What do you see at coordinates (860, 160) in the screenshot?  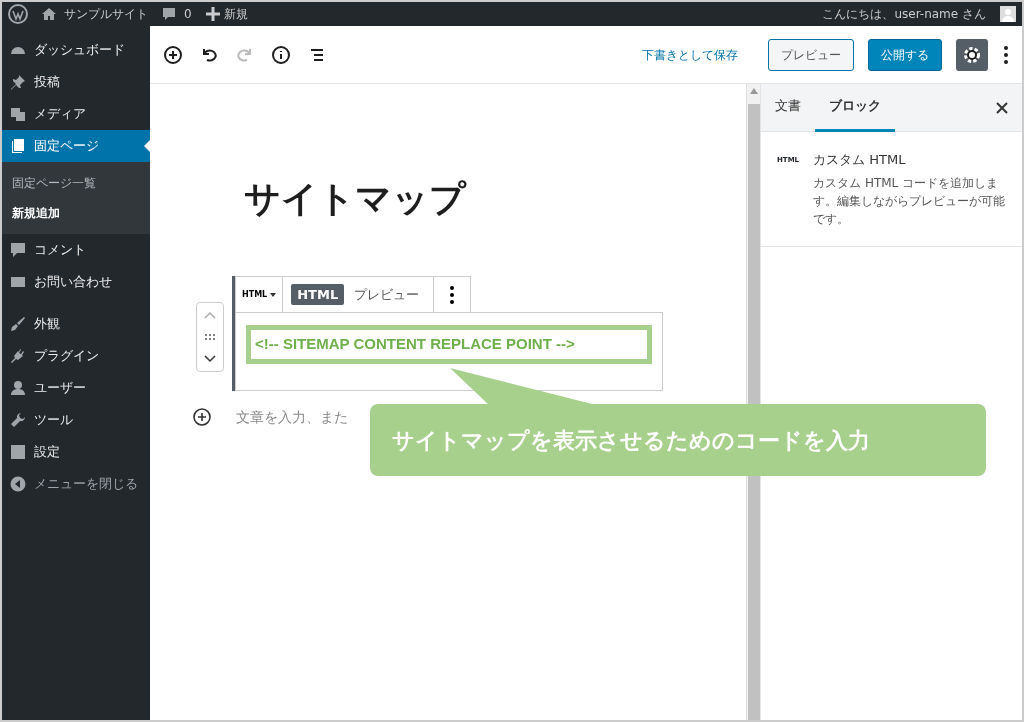 I see `block-name: カスタム HTML` at bounding box center [860, 160].